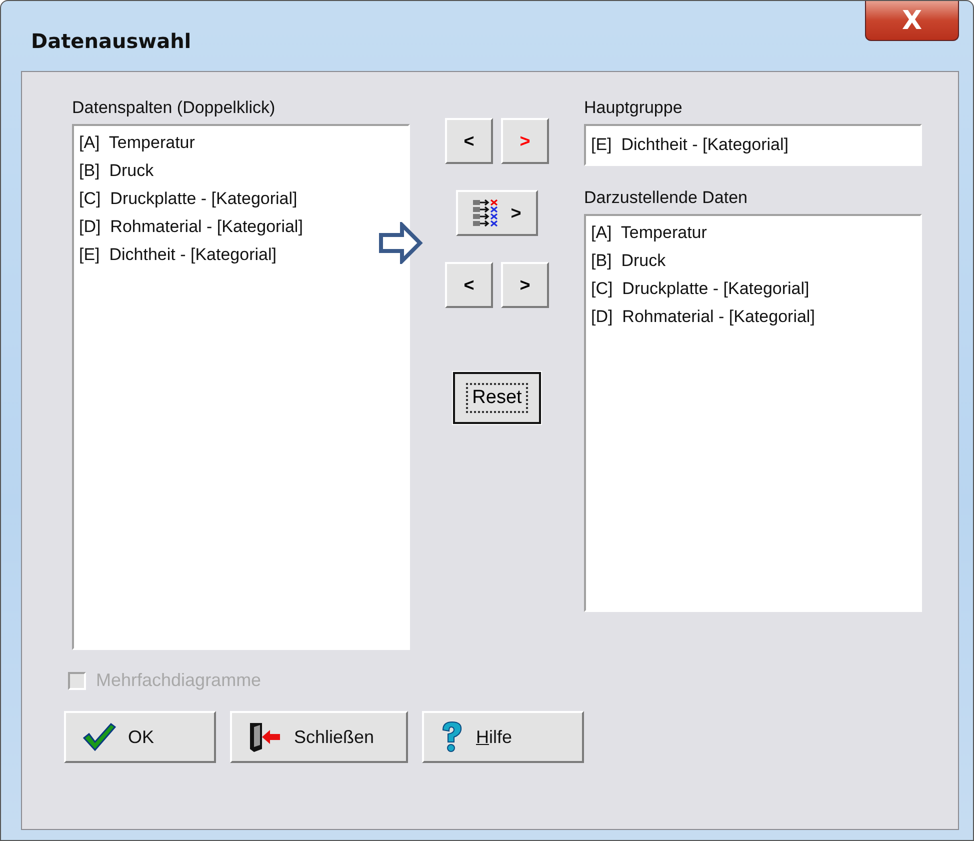  Describe the element at coordinates (912, 21) in the screenshot. I see `close-button: X` at that location.